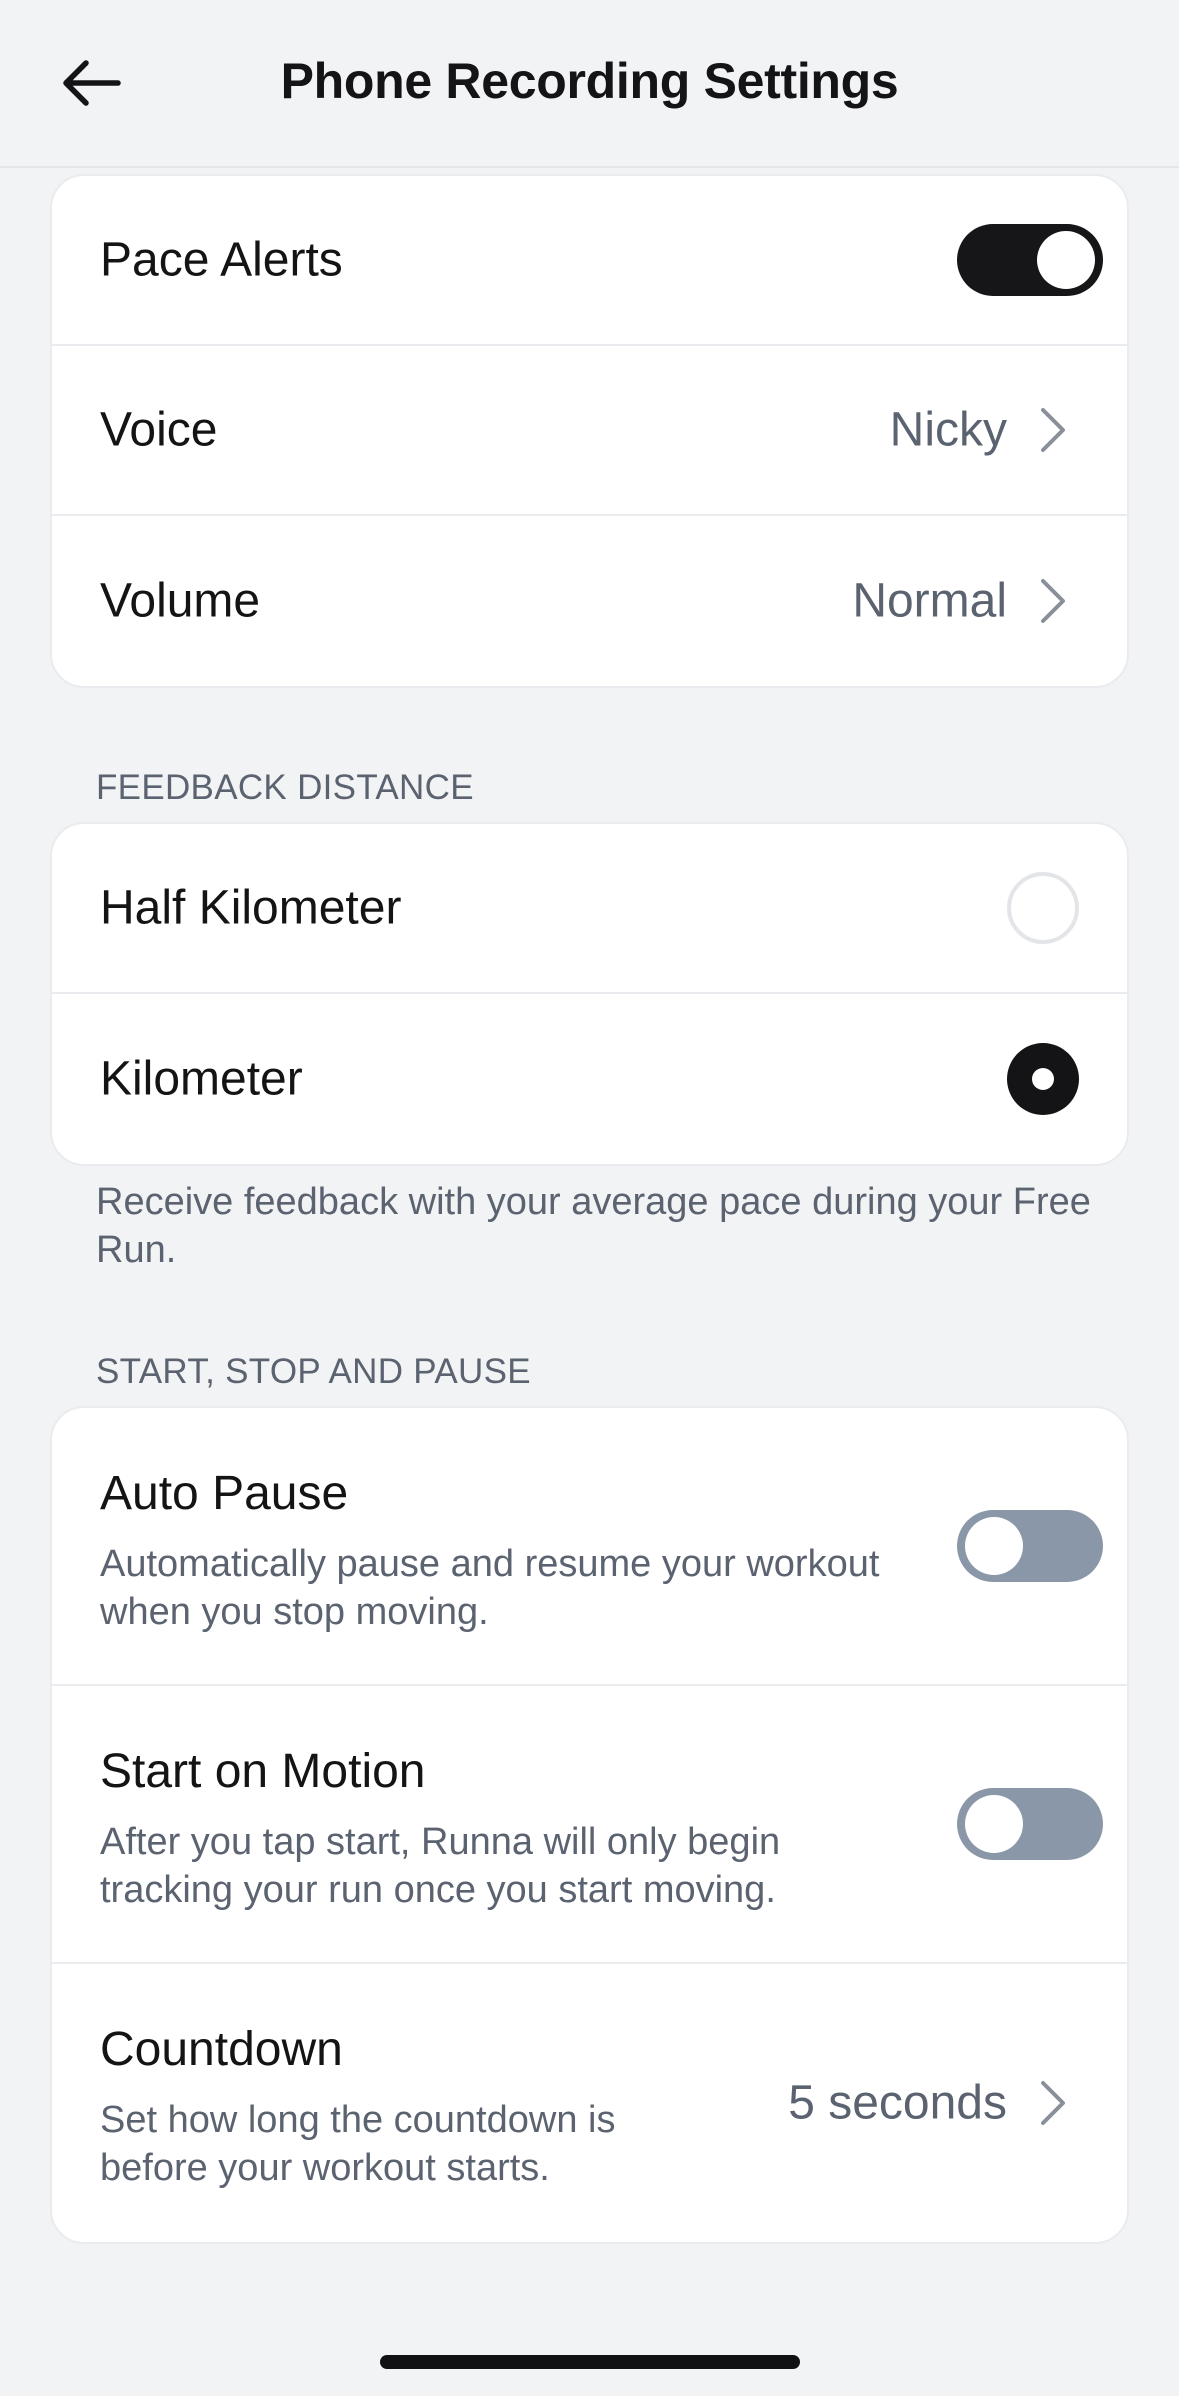  I want to click on half-kilometer-label: Half Kilometer, so click(251, 908).